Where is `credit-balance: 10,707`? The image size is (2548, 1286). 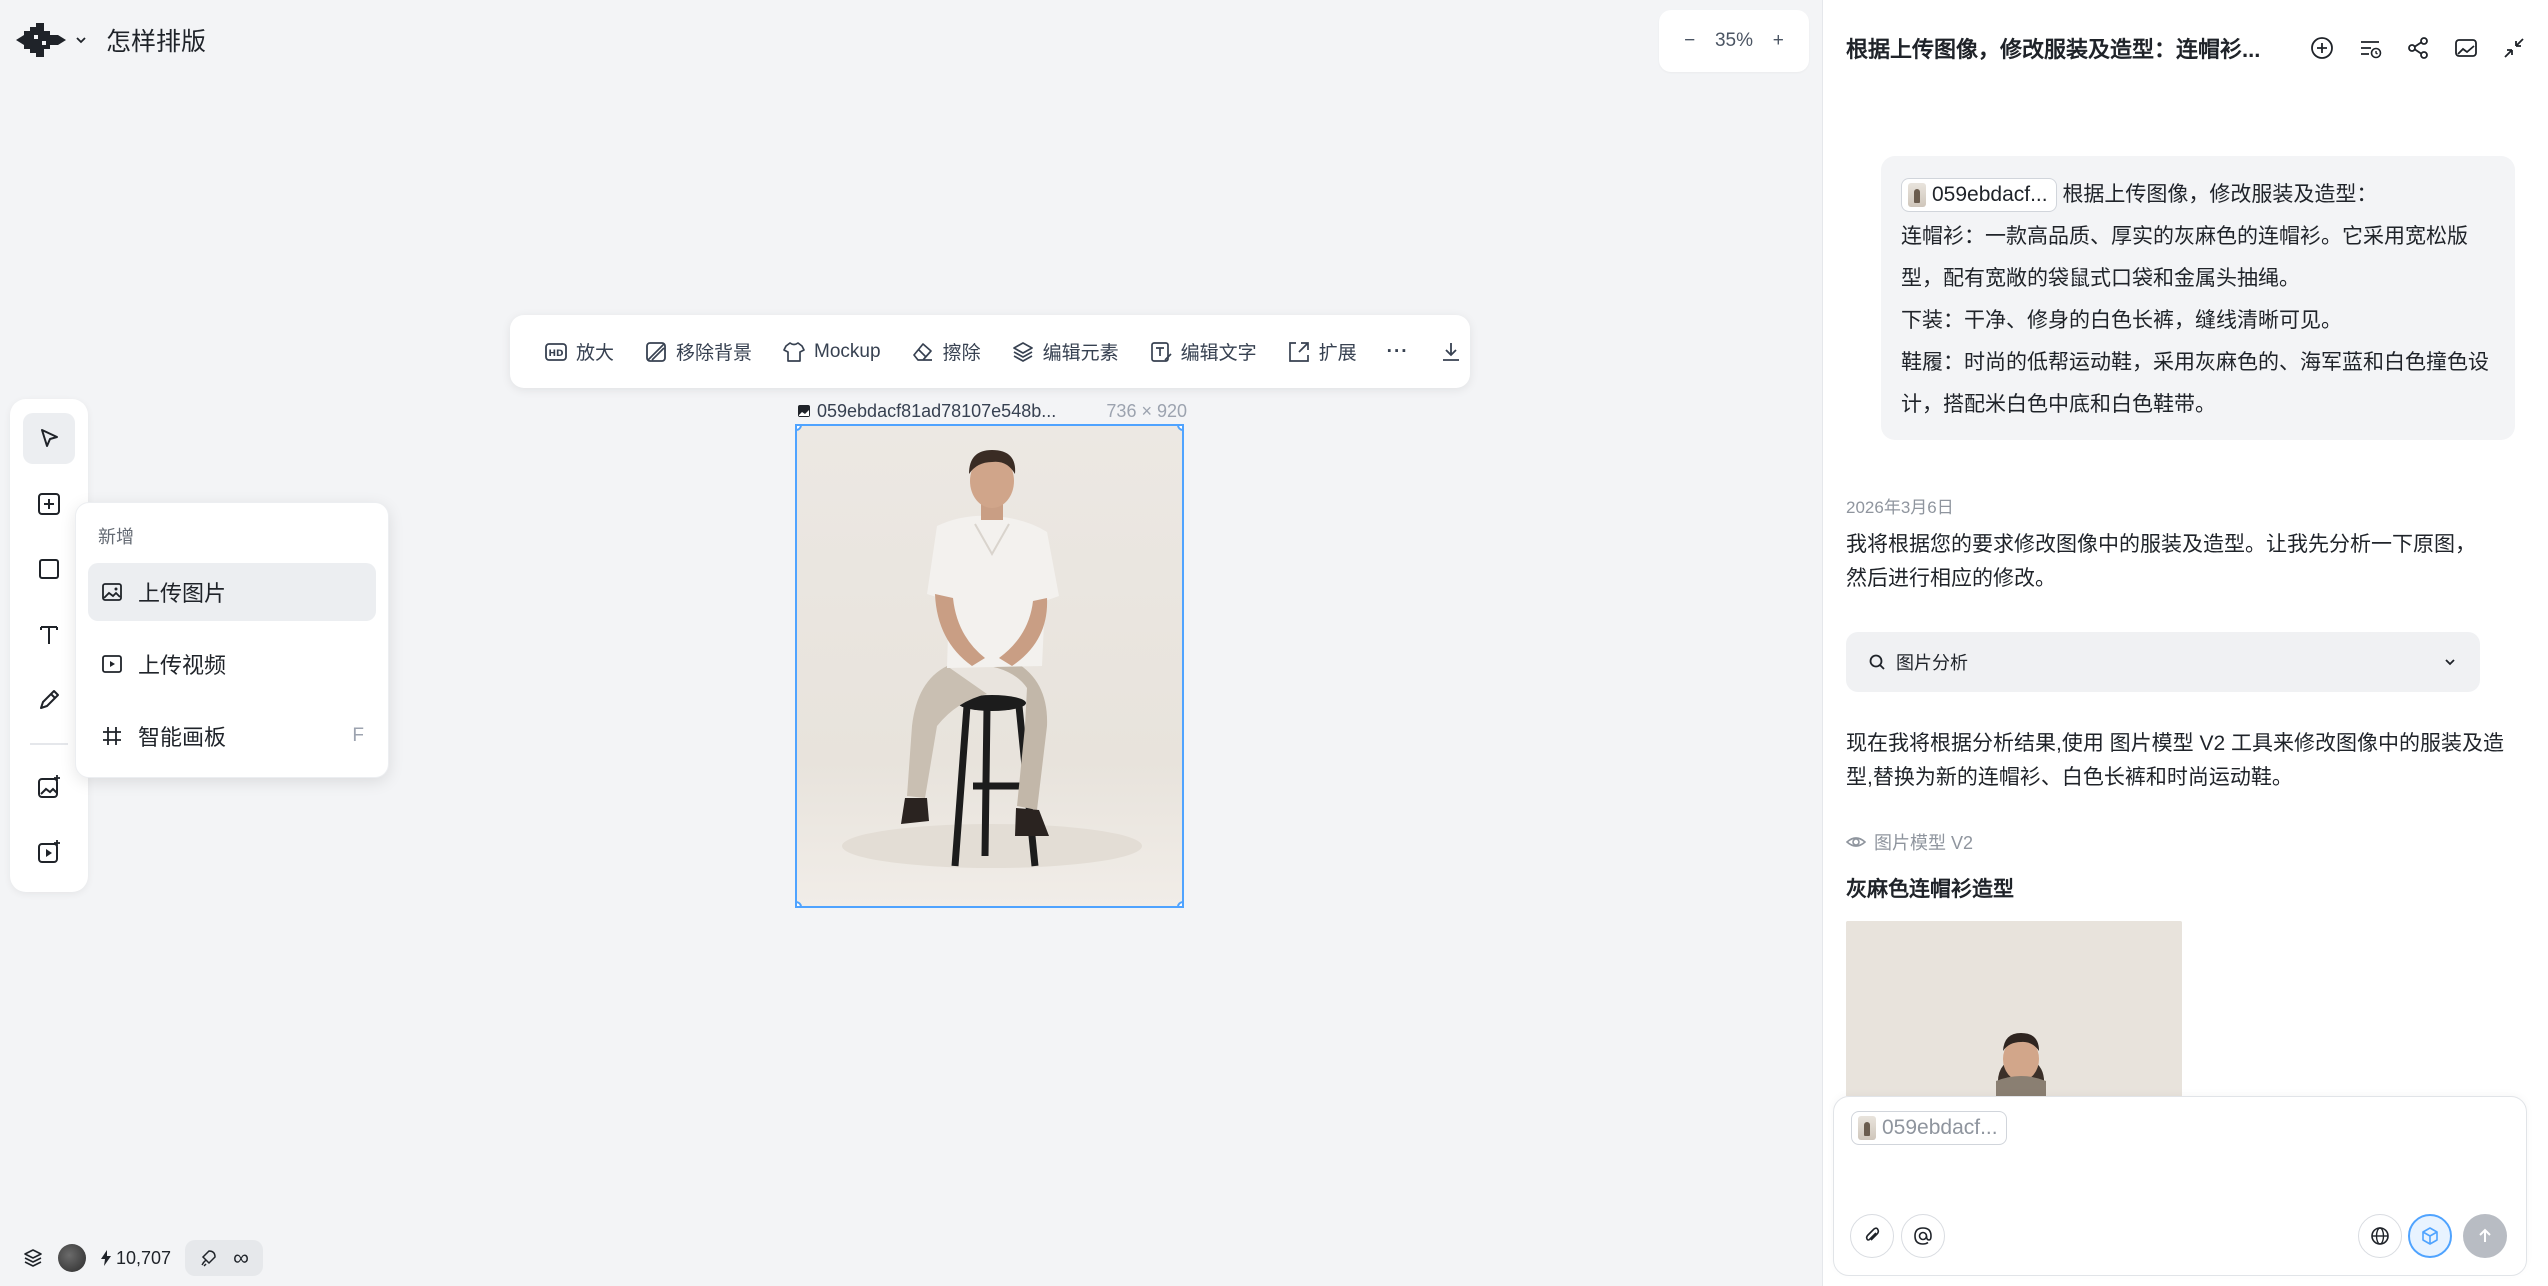 credit-balance: 10,707 is located at coordinates (135, 1258).